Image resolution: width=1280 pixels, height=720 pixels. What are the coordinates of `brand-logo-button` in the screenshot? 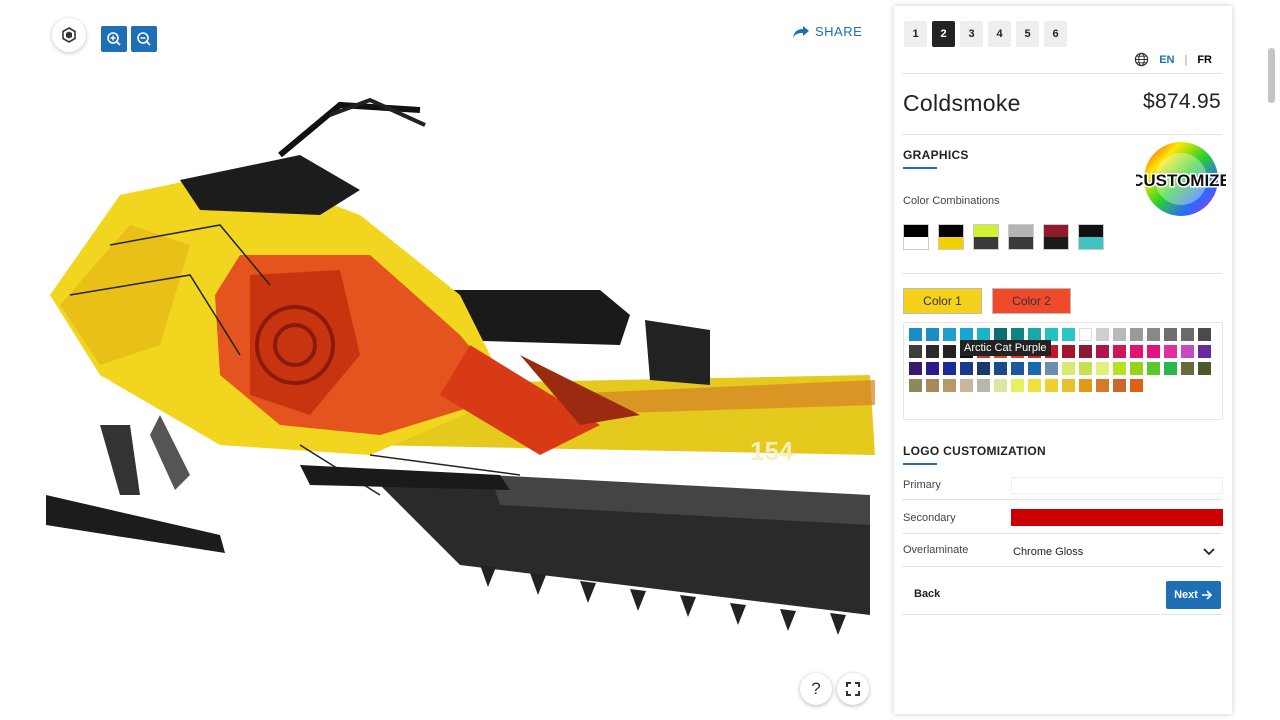 It's located at (69, 35).